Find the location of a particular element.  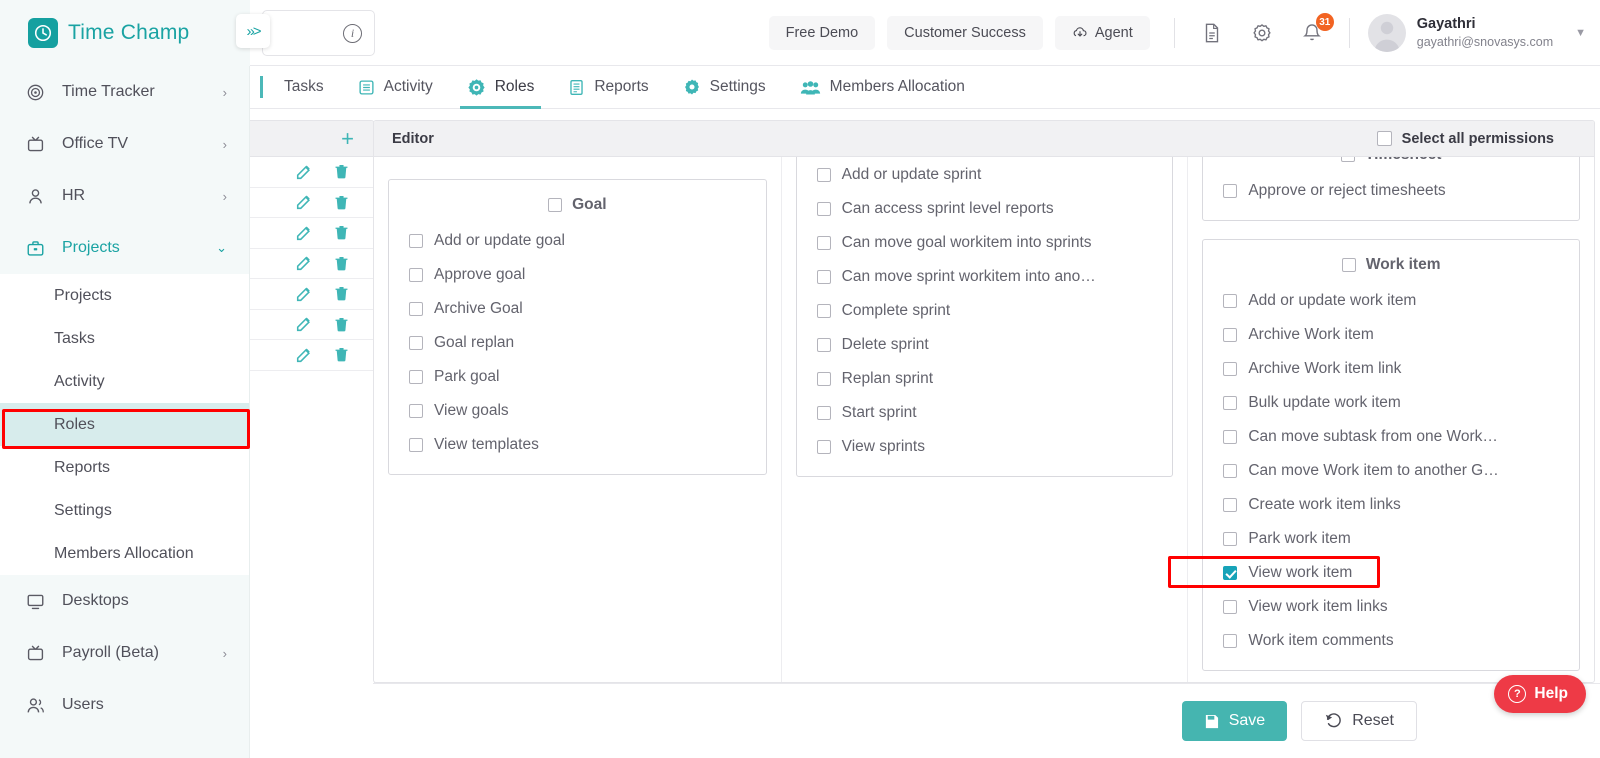

reset-button: Reset is located at coordinates (1359, 721).